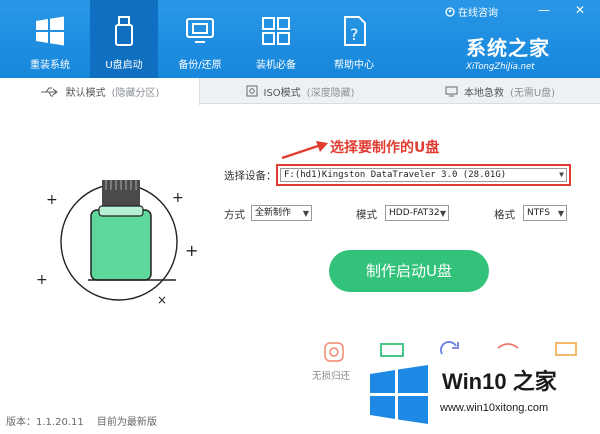  I want to click on select-usb-hint: 选择要制作的U盘, so click(385, 148).